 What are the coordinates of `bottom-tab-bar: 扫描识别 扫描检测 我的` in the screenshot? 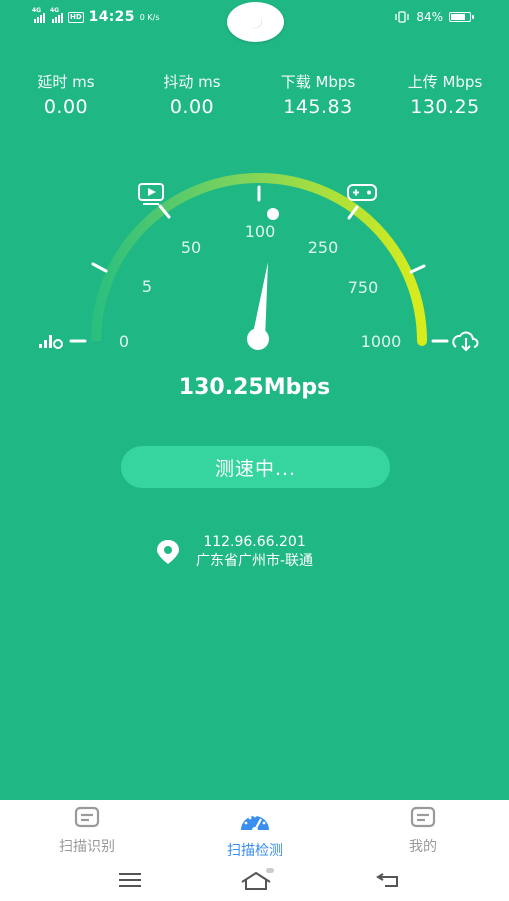 It's located at (254, 830).